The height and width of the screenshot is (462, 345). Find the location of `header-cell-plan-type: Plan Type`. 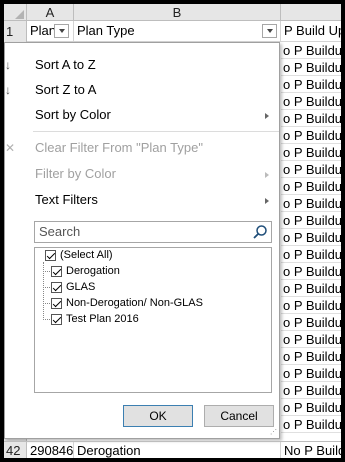

header-cell-plan-type: Plan Type is located at coordinates (177, 31).